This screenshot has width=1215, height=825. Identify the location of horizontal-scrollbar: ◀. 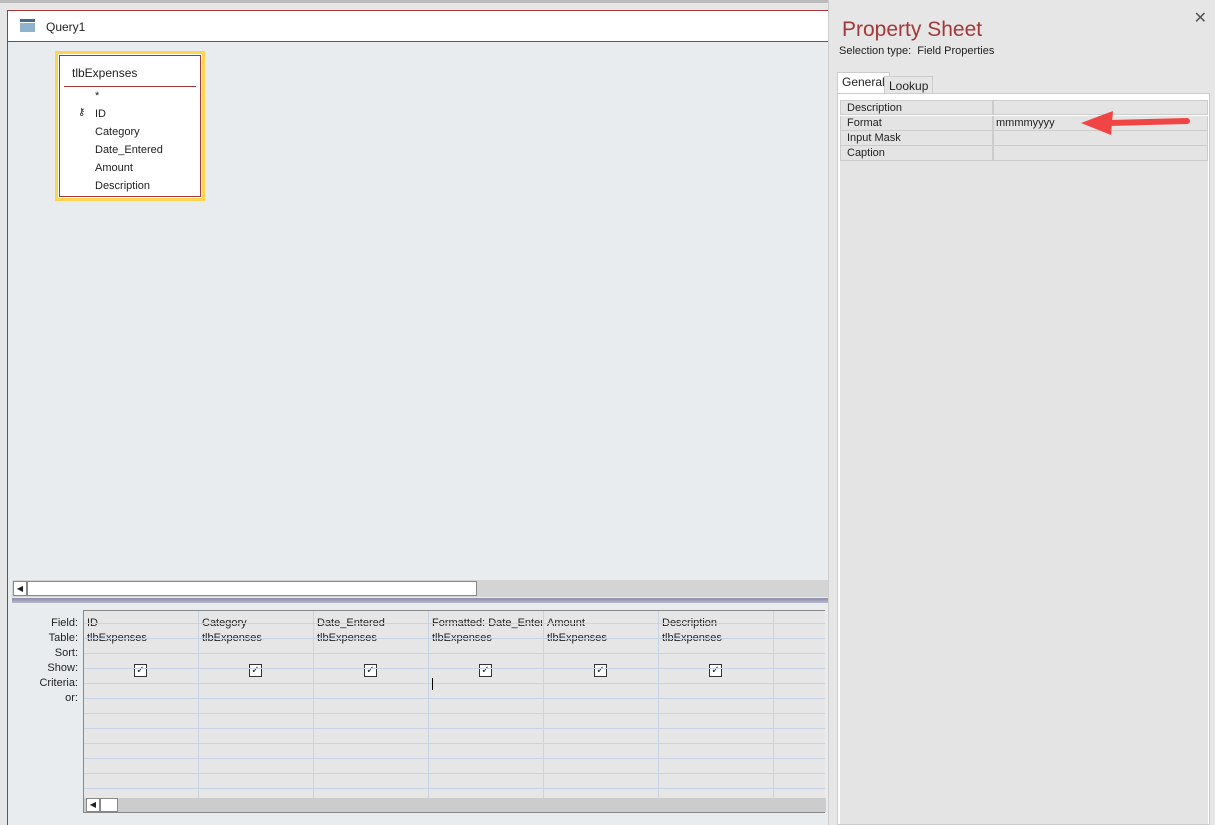
(420, 588).